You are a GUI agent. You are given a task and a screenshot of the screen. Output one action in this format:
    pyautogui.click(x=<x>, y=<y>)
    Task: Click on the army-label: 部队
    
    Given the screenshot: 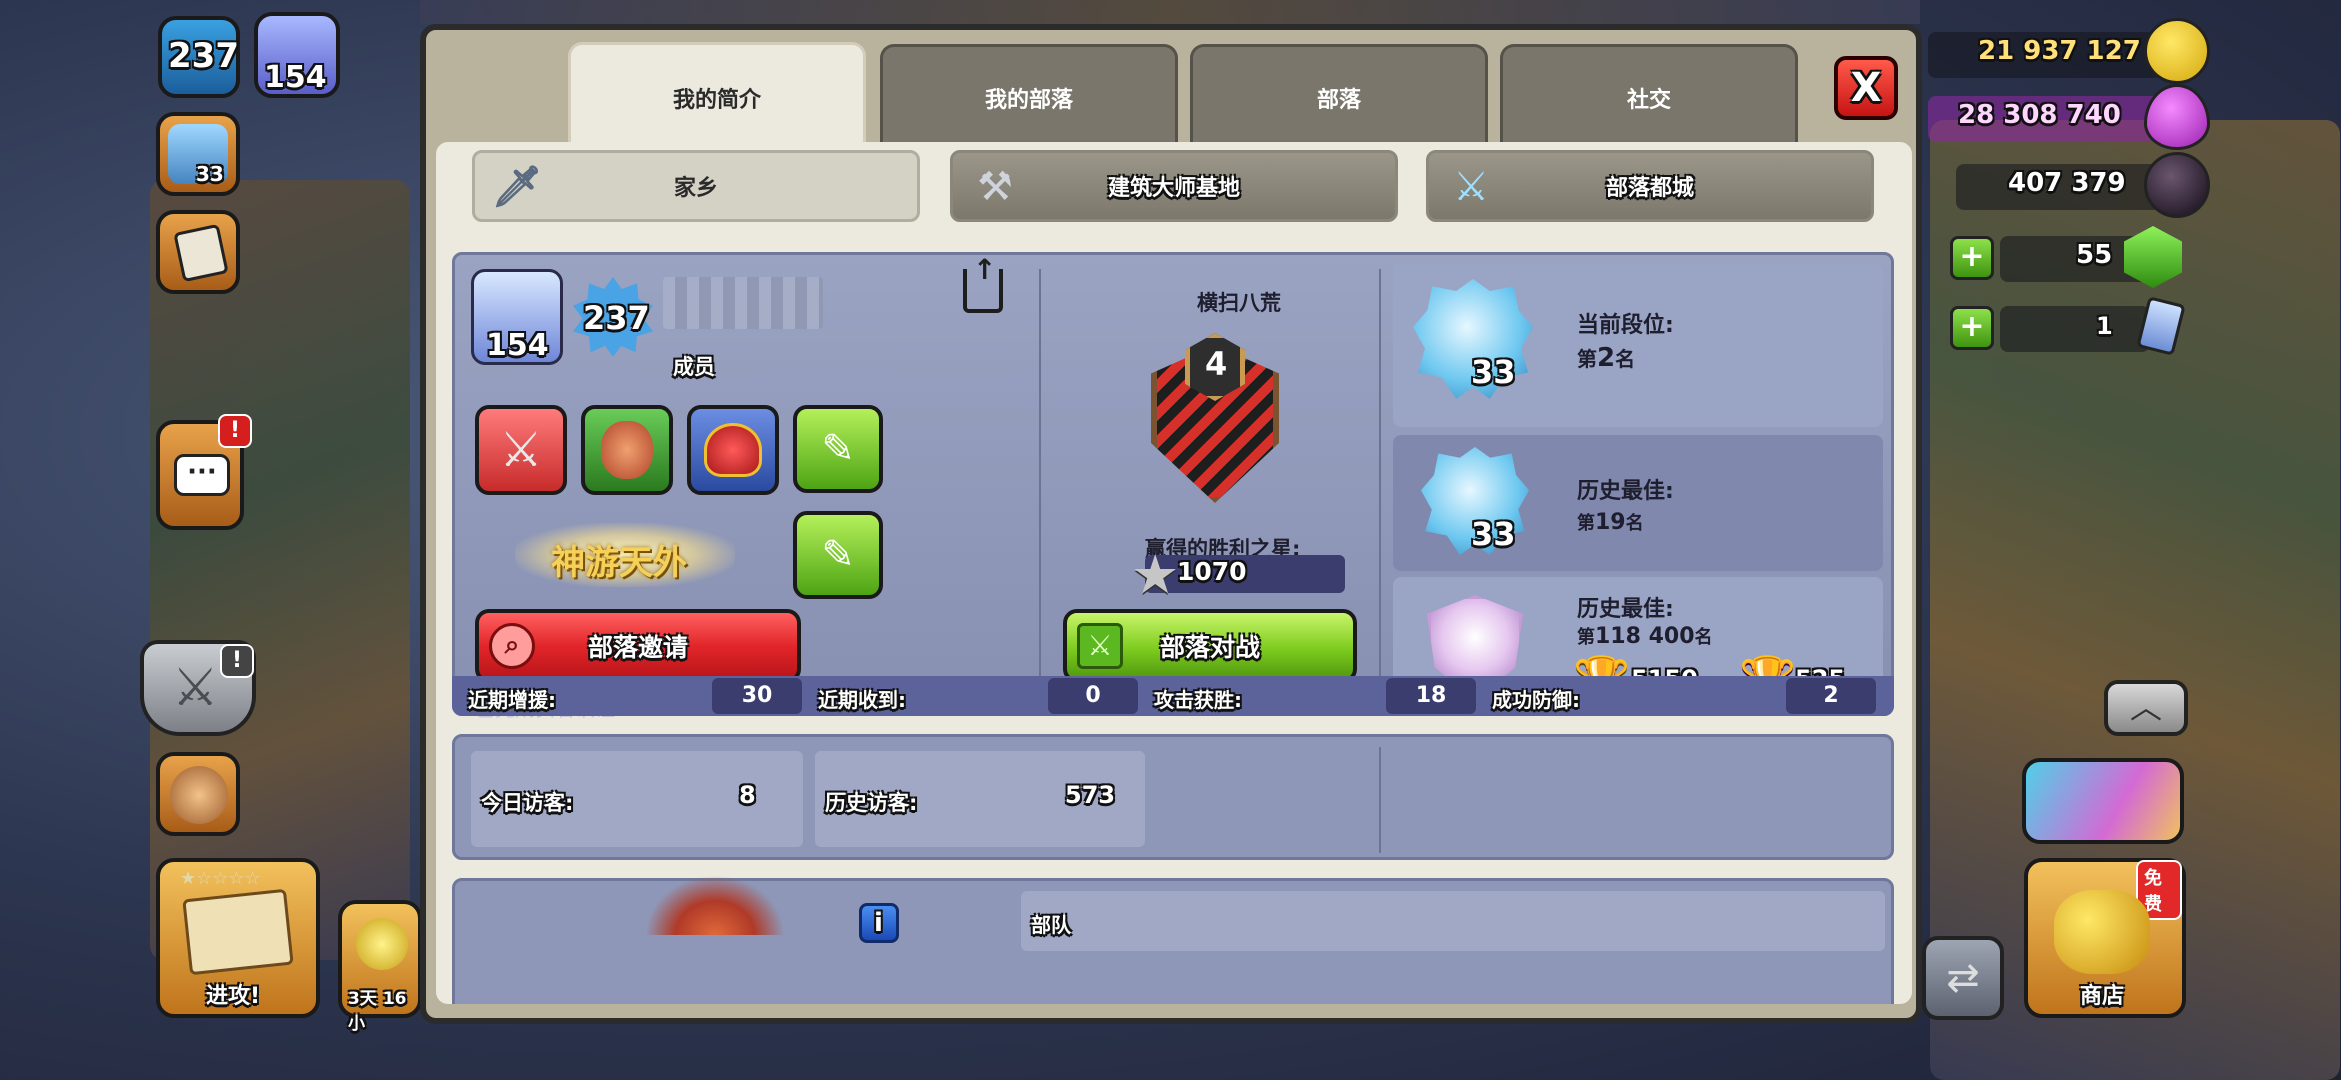 What is the action you would take?
    pyautogui.click(x=1051, y=925)
    